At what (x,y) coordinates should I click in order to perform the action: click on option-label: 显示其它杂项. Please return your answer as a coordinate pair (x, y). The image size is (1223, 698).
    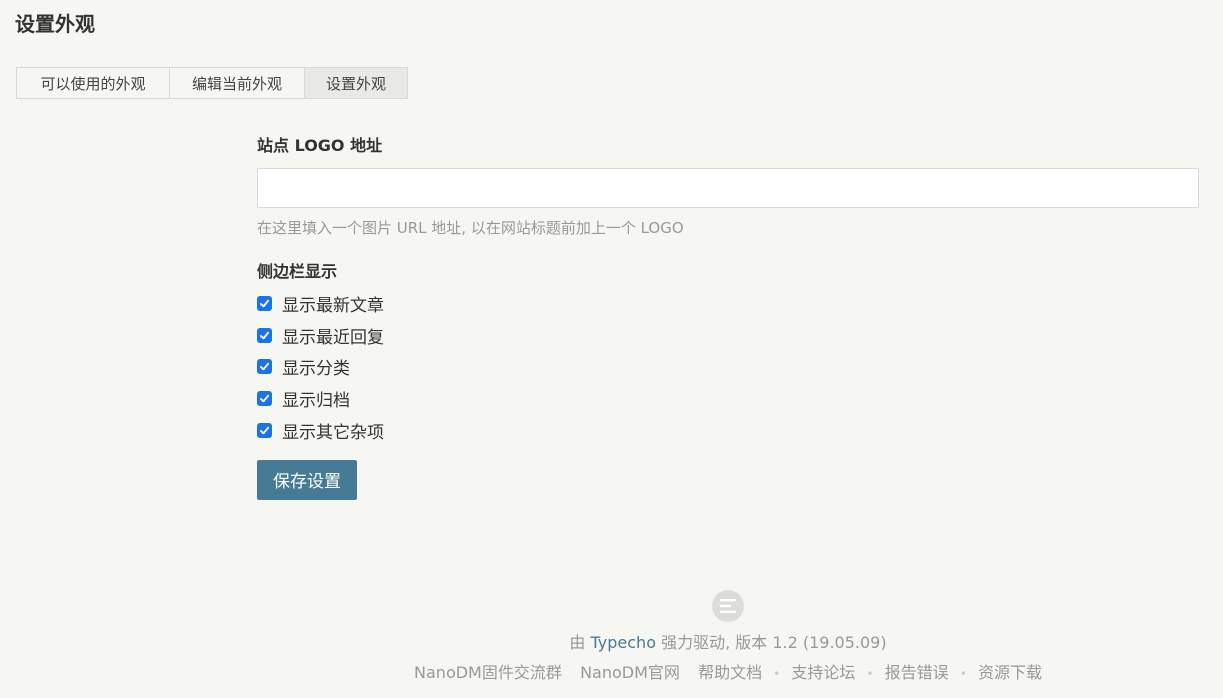
    Looking at the image, I should click on (333, 432).